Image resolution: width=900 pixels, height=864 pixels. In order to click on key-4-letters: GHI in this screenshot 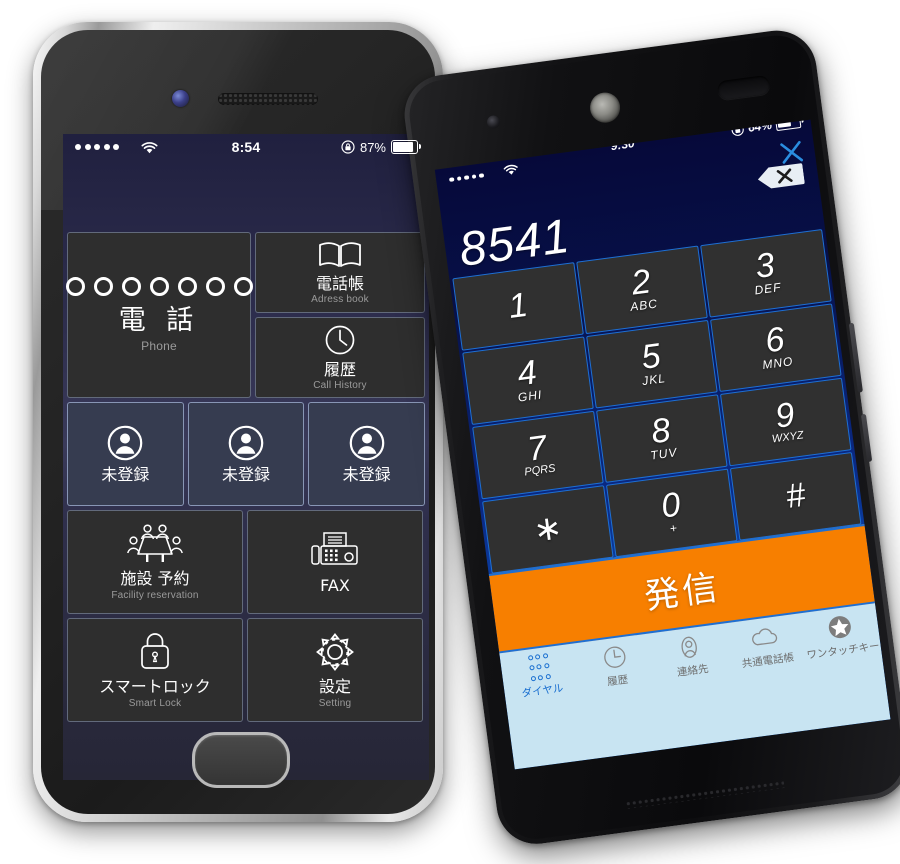, I will do `click(530, 396)`.